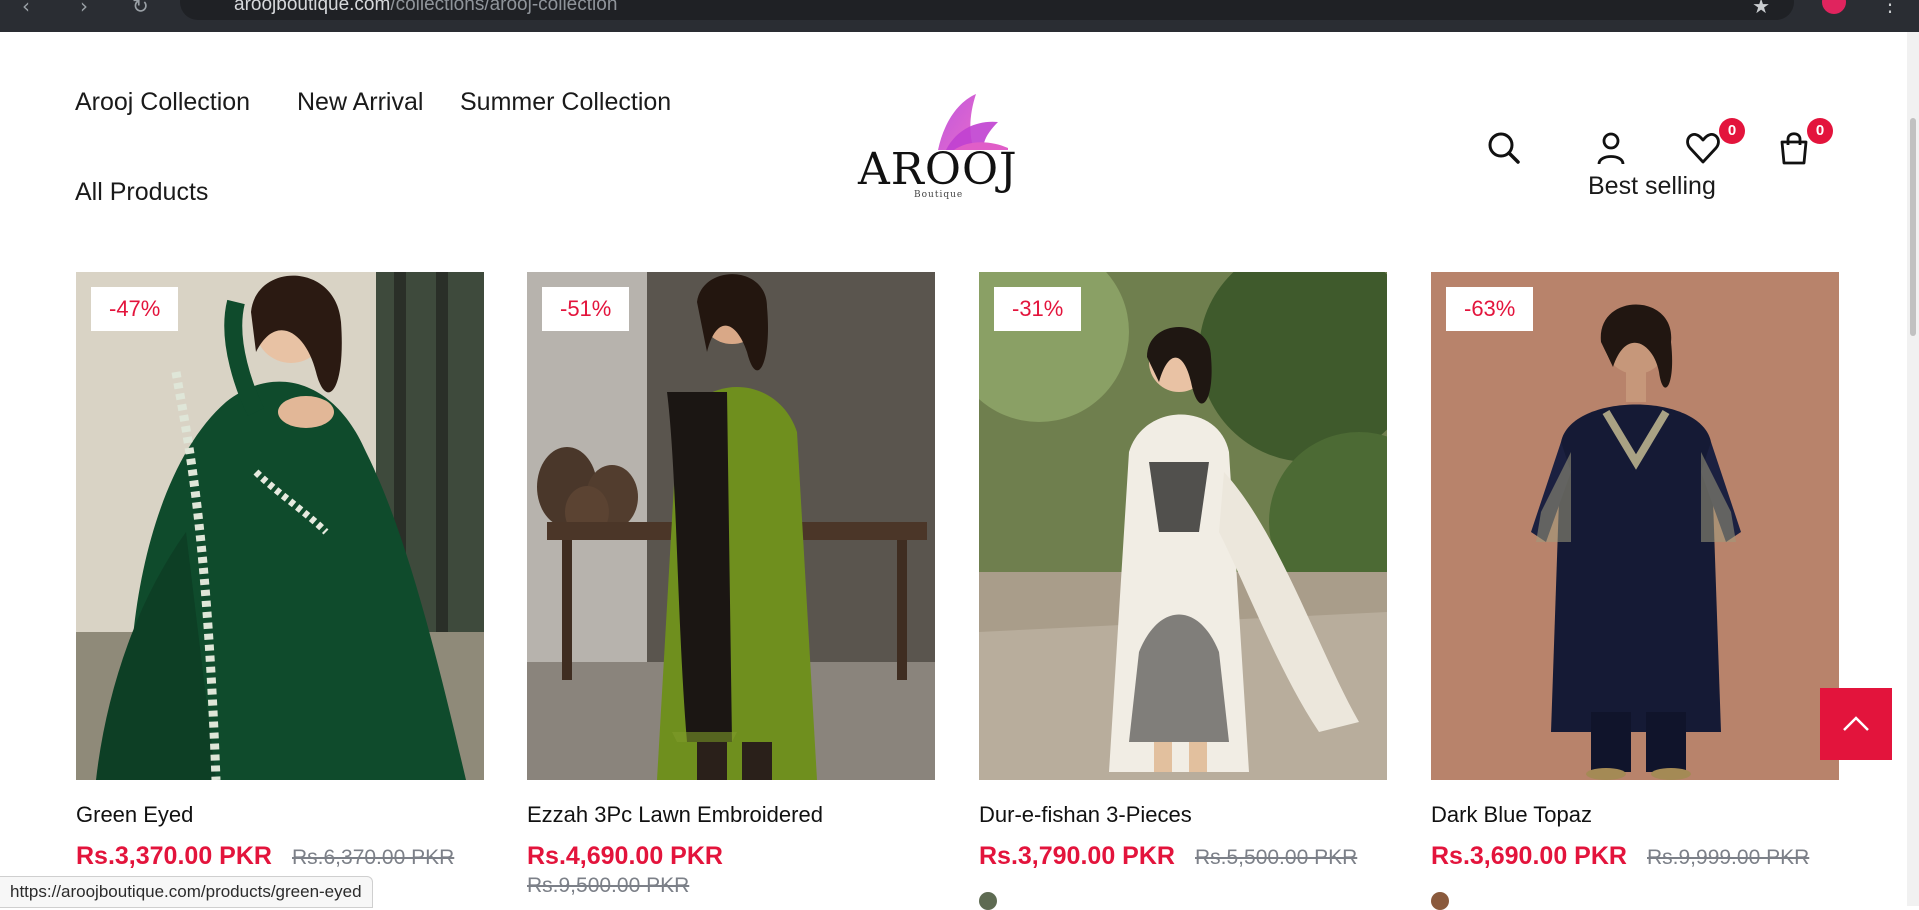 This screenshot has height=910, width=1919. I want to click on bookmark-star-icon: ★, so click(1761, 9).